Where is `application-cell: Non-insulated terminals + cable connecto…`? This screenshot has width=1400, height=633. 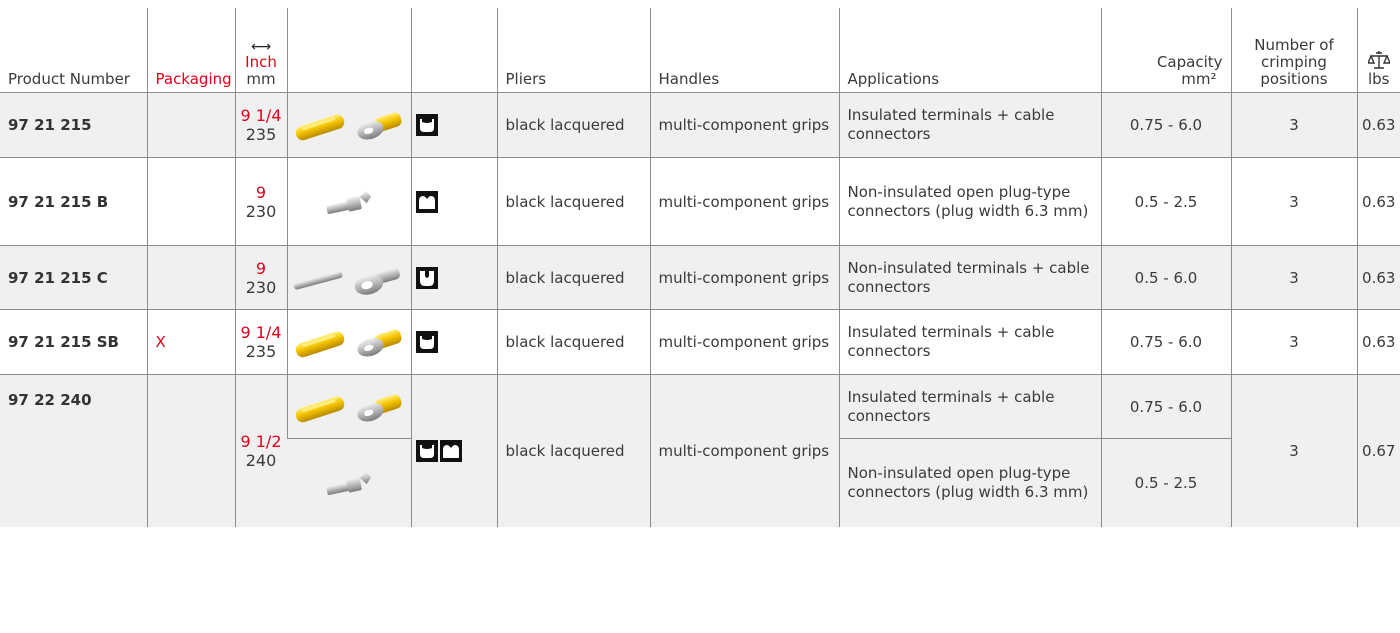 application-cell: Non-insulated terminals + cable connecto… is located at coordinates (969, 277).